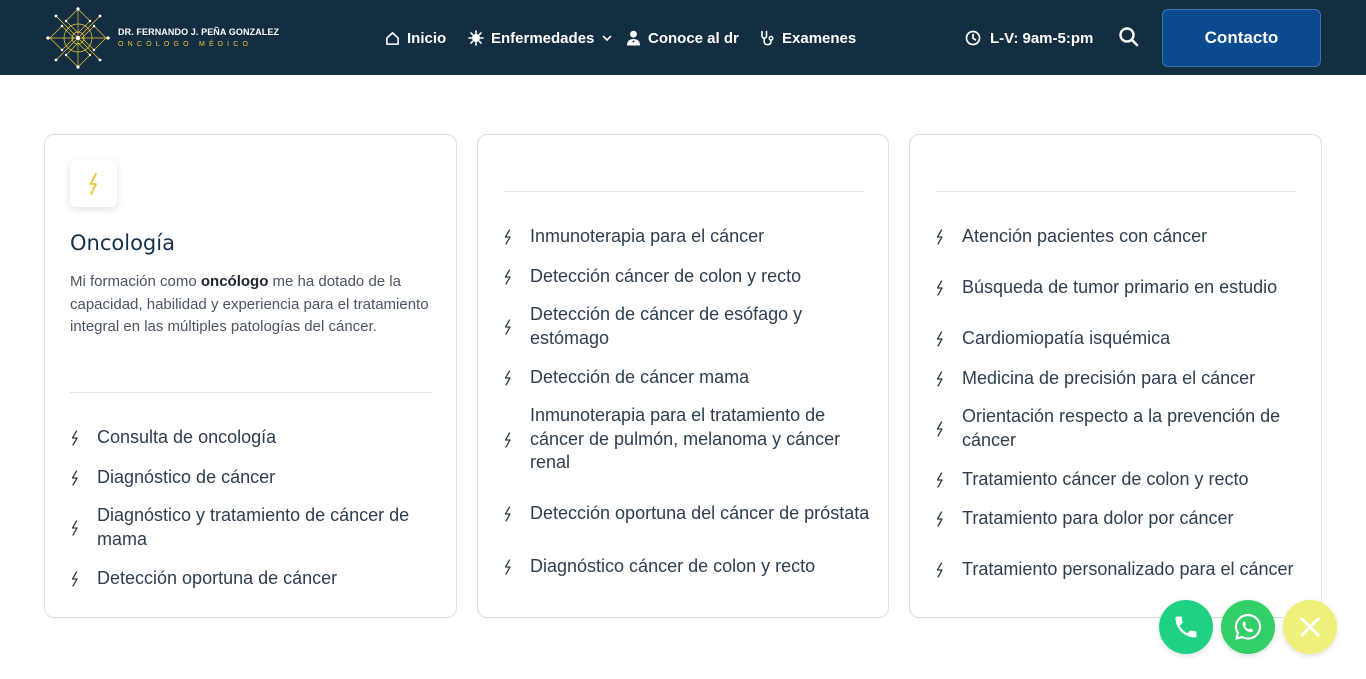  I want to click on close-button, so click(1310, 627).